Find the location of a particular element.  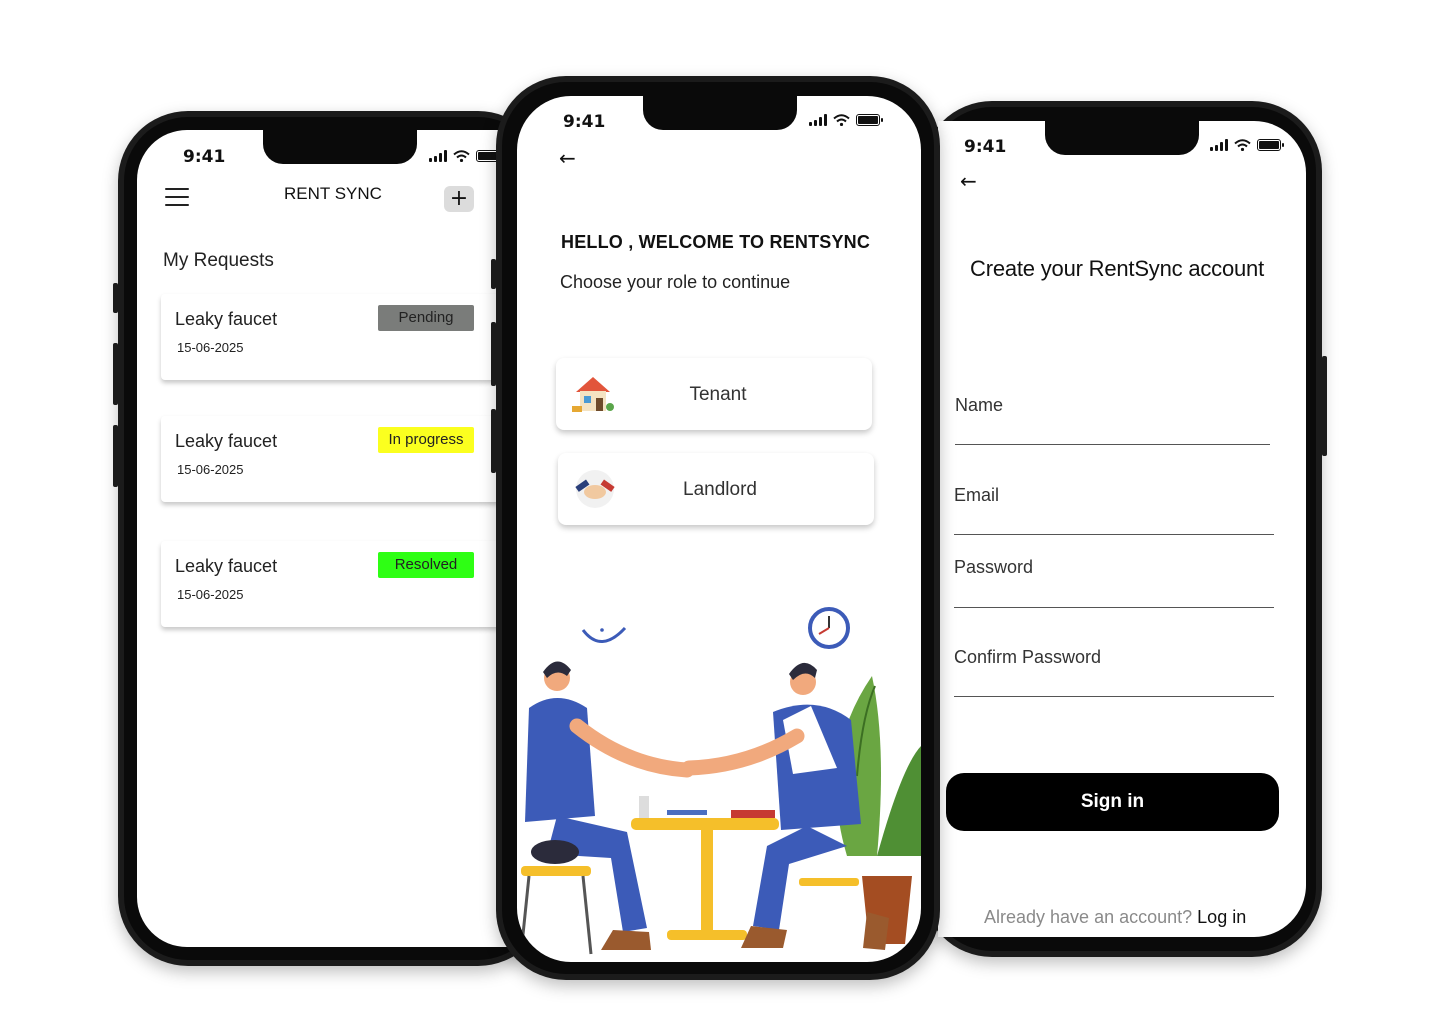

email-field: Email is located at coordinates (1114, 503).